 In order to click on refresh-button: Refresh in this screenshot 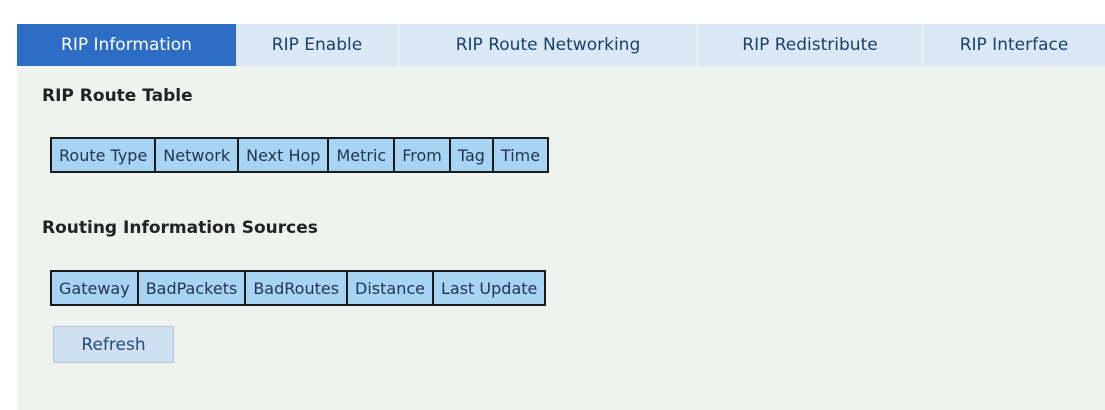, I will do `click(113, 344)`.